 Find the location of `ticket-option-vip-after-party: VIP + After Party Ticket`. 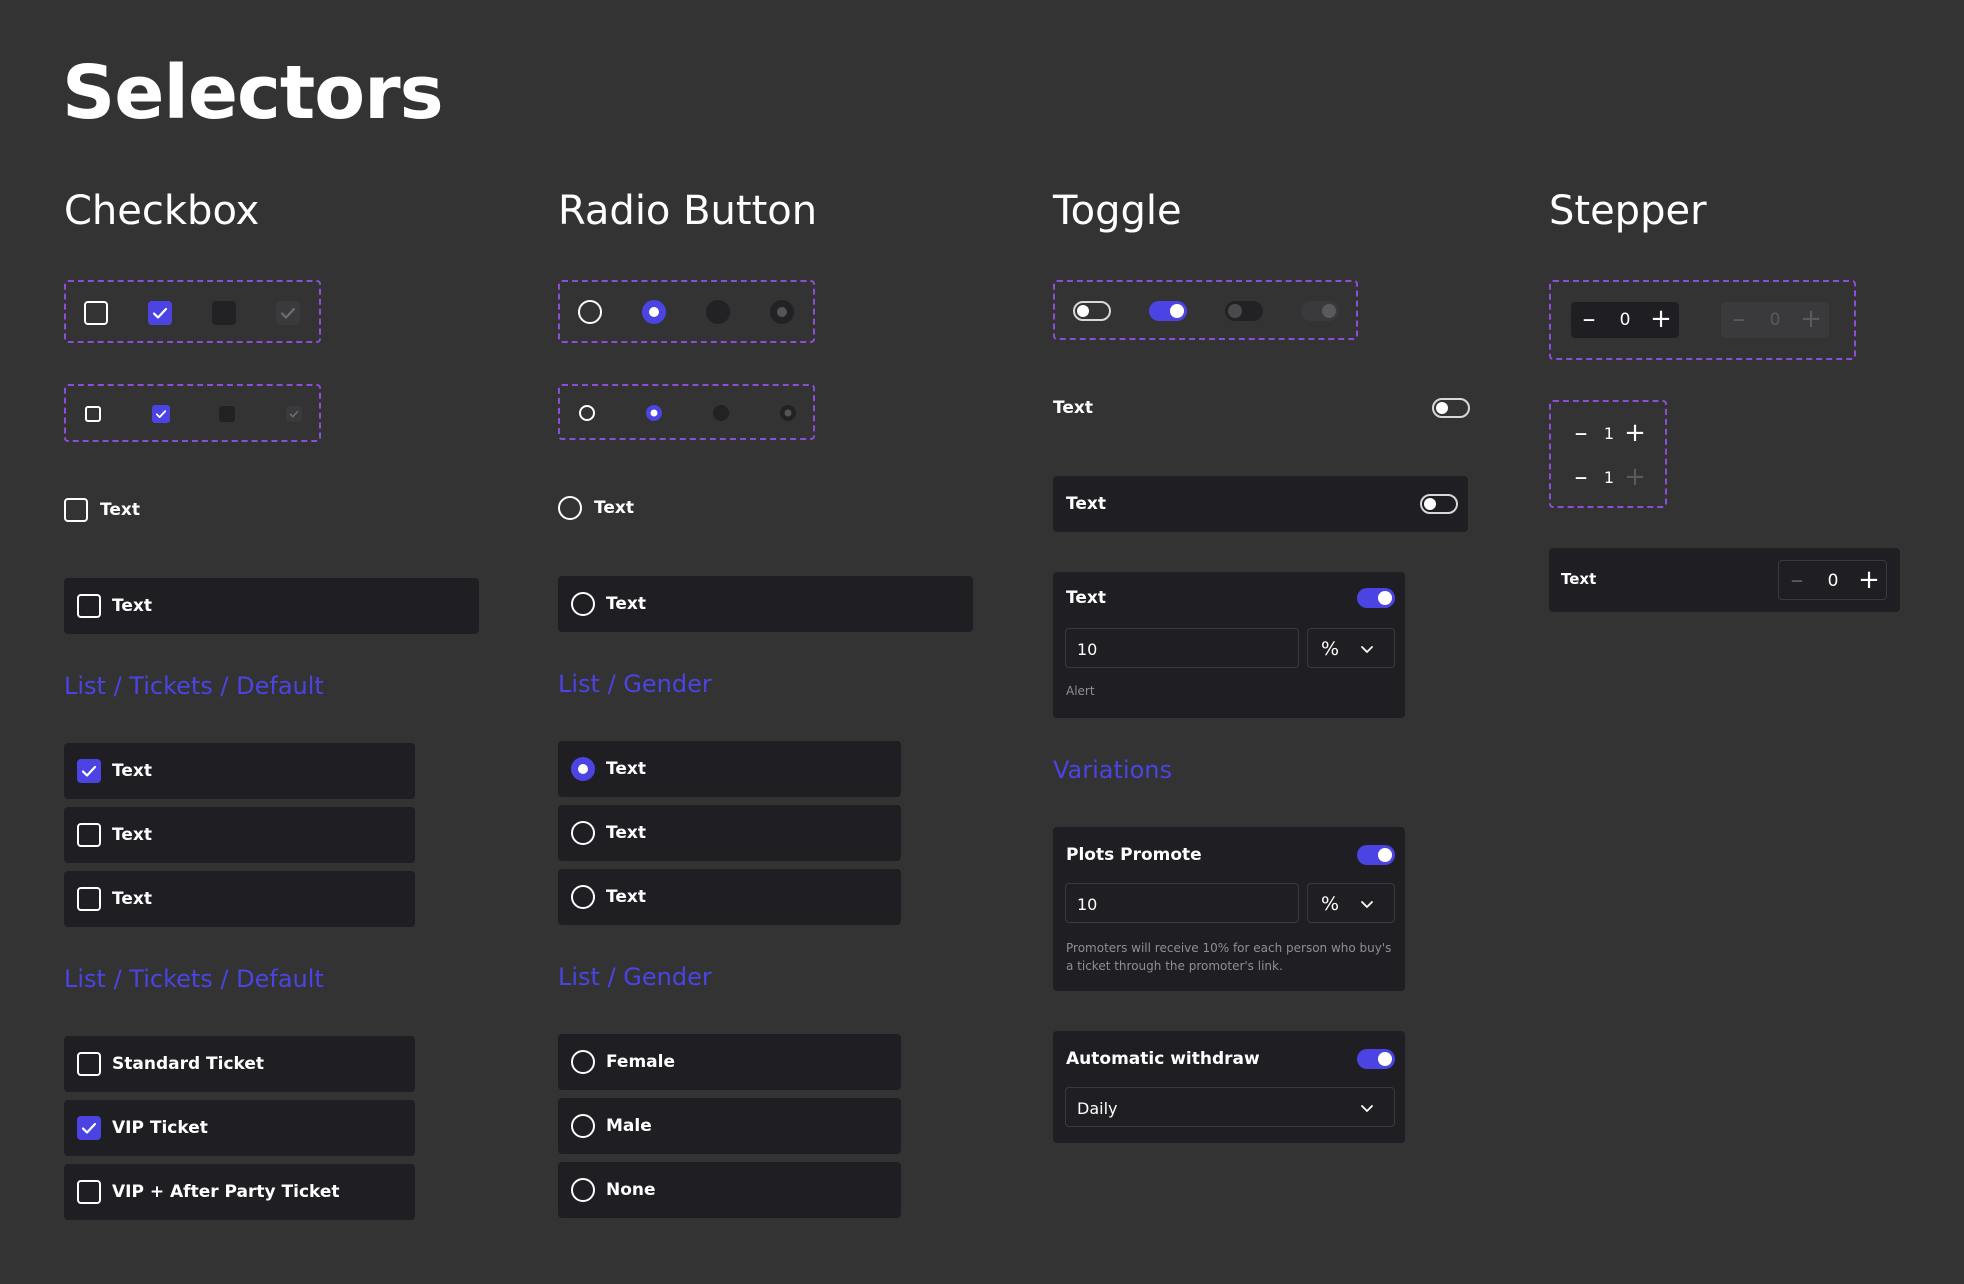

ticket-option-vip-after-party: VIP + After Party Ticket is located at coordinates (239, 1192).